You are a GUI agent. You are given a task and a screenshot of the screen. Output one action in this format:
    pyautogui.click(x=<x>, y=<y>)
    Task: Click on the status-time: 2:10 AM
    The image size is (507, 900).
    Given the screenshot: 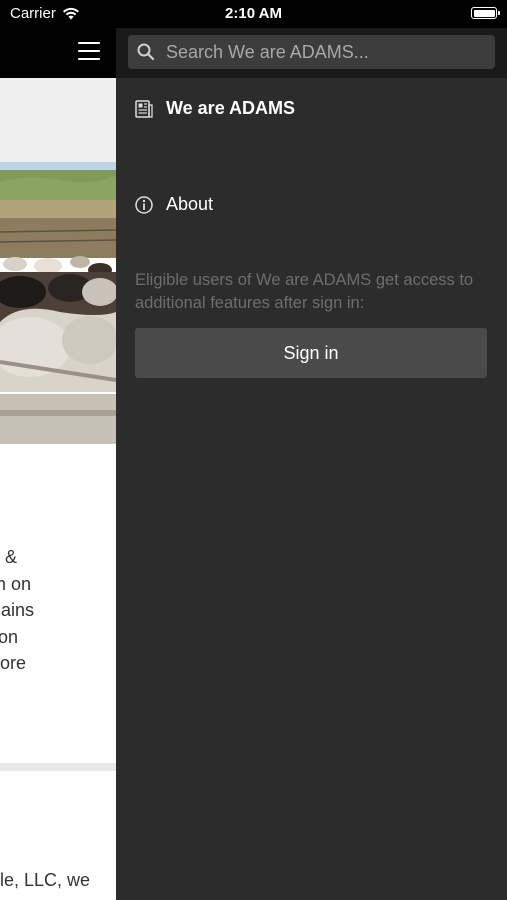 What is the action you would take?
    pyautogui.click(x=253, y=13)
    